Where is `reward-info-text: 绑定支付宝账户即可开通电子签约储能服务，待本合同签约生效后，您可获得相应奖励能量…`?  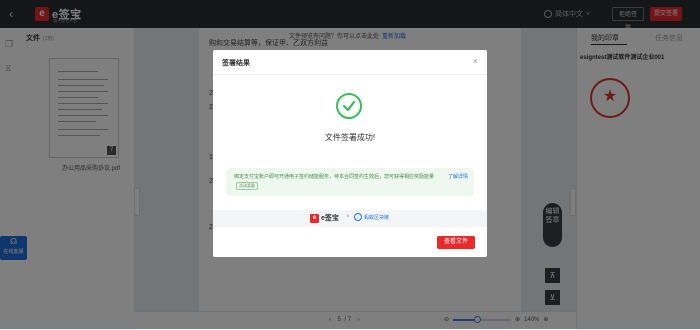 reward-info-text: 绑定支付宝账户即可开通电子签约储能服务，待本合同签约生效后，您可获得相应奖励能量… is located at coordinates (334, 182).